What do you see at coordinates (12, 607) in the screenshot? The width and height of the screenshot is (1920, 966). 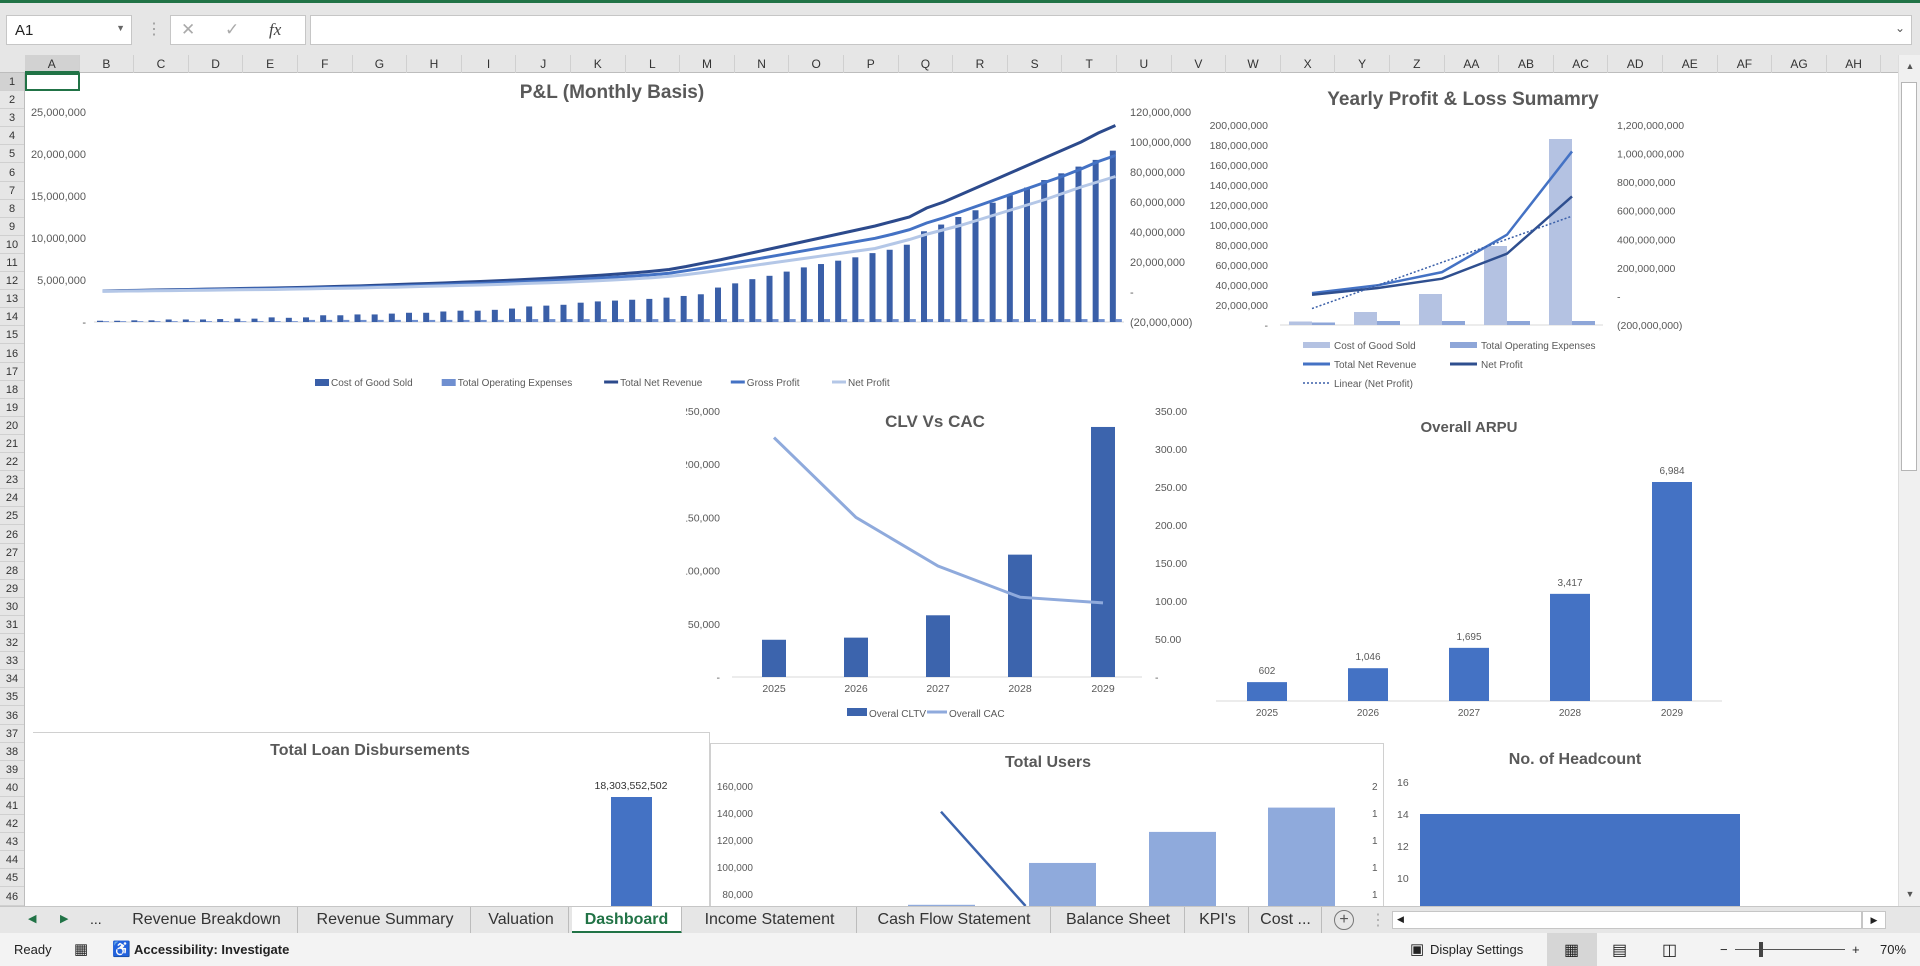 I see `row-header-30: 30` at bounding box center [12, 607].